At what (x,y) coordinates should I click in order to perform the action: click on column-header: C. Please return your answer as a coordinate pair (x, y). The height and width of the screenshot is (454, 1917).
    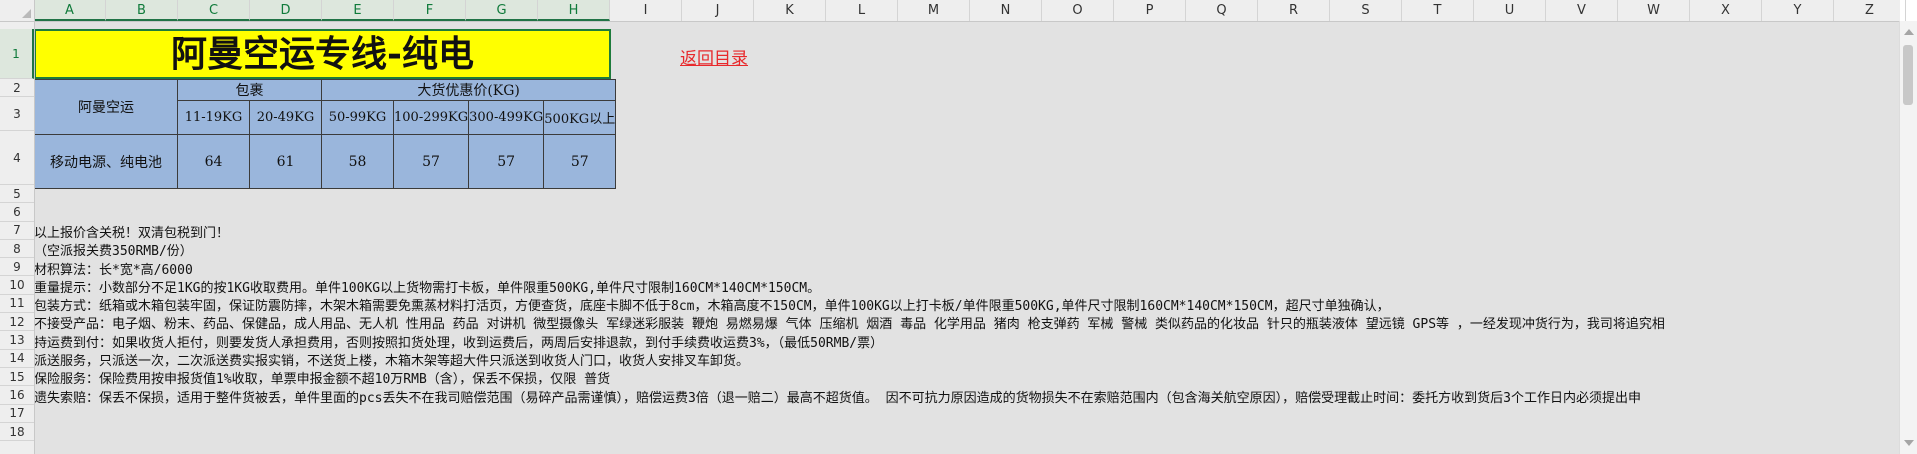
    Looking at the image, I should click on (214, 10).